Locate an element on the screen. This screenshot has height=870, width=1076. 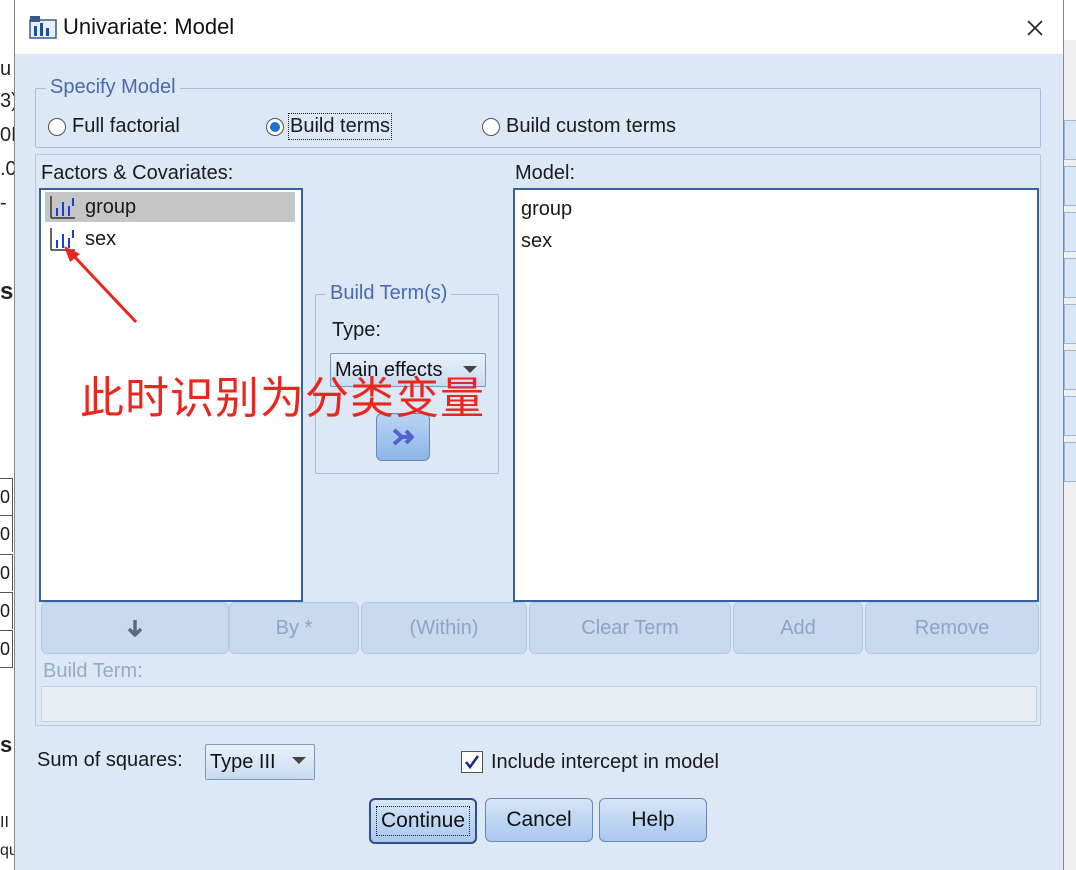
model-item-sex: sex is located at coordinates (536, 241).